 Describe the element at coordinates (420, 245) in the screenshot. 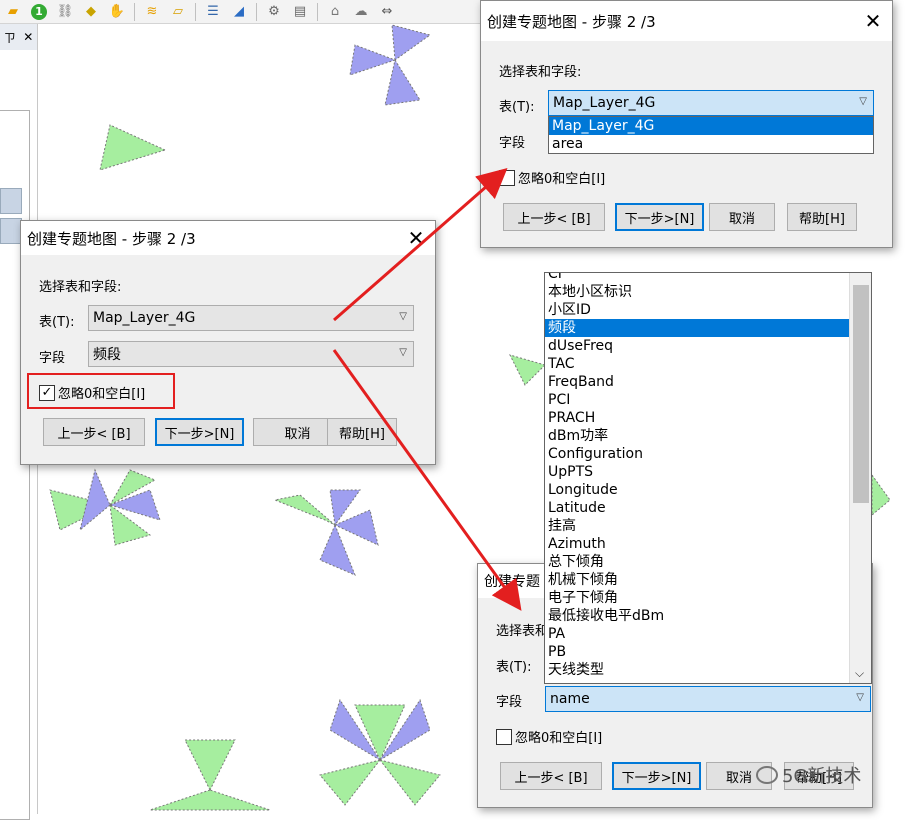

I see `arrow-to-table-dropdown` at that location.